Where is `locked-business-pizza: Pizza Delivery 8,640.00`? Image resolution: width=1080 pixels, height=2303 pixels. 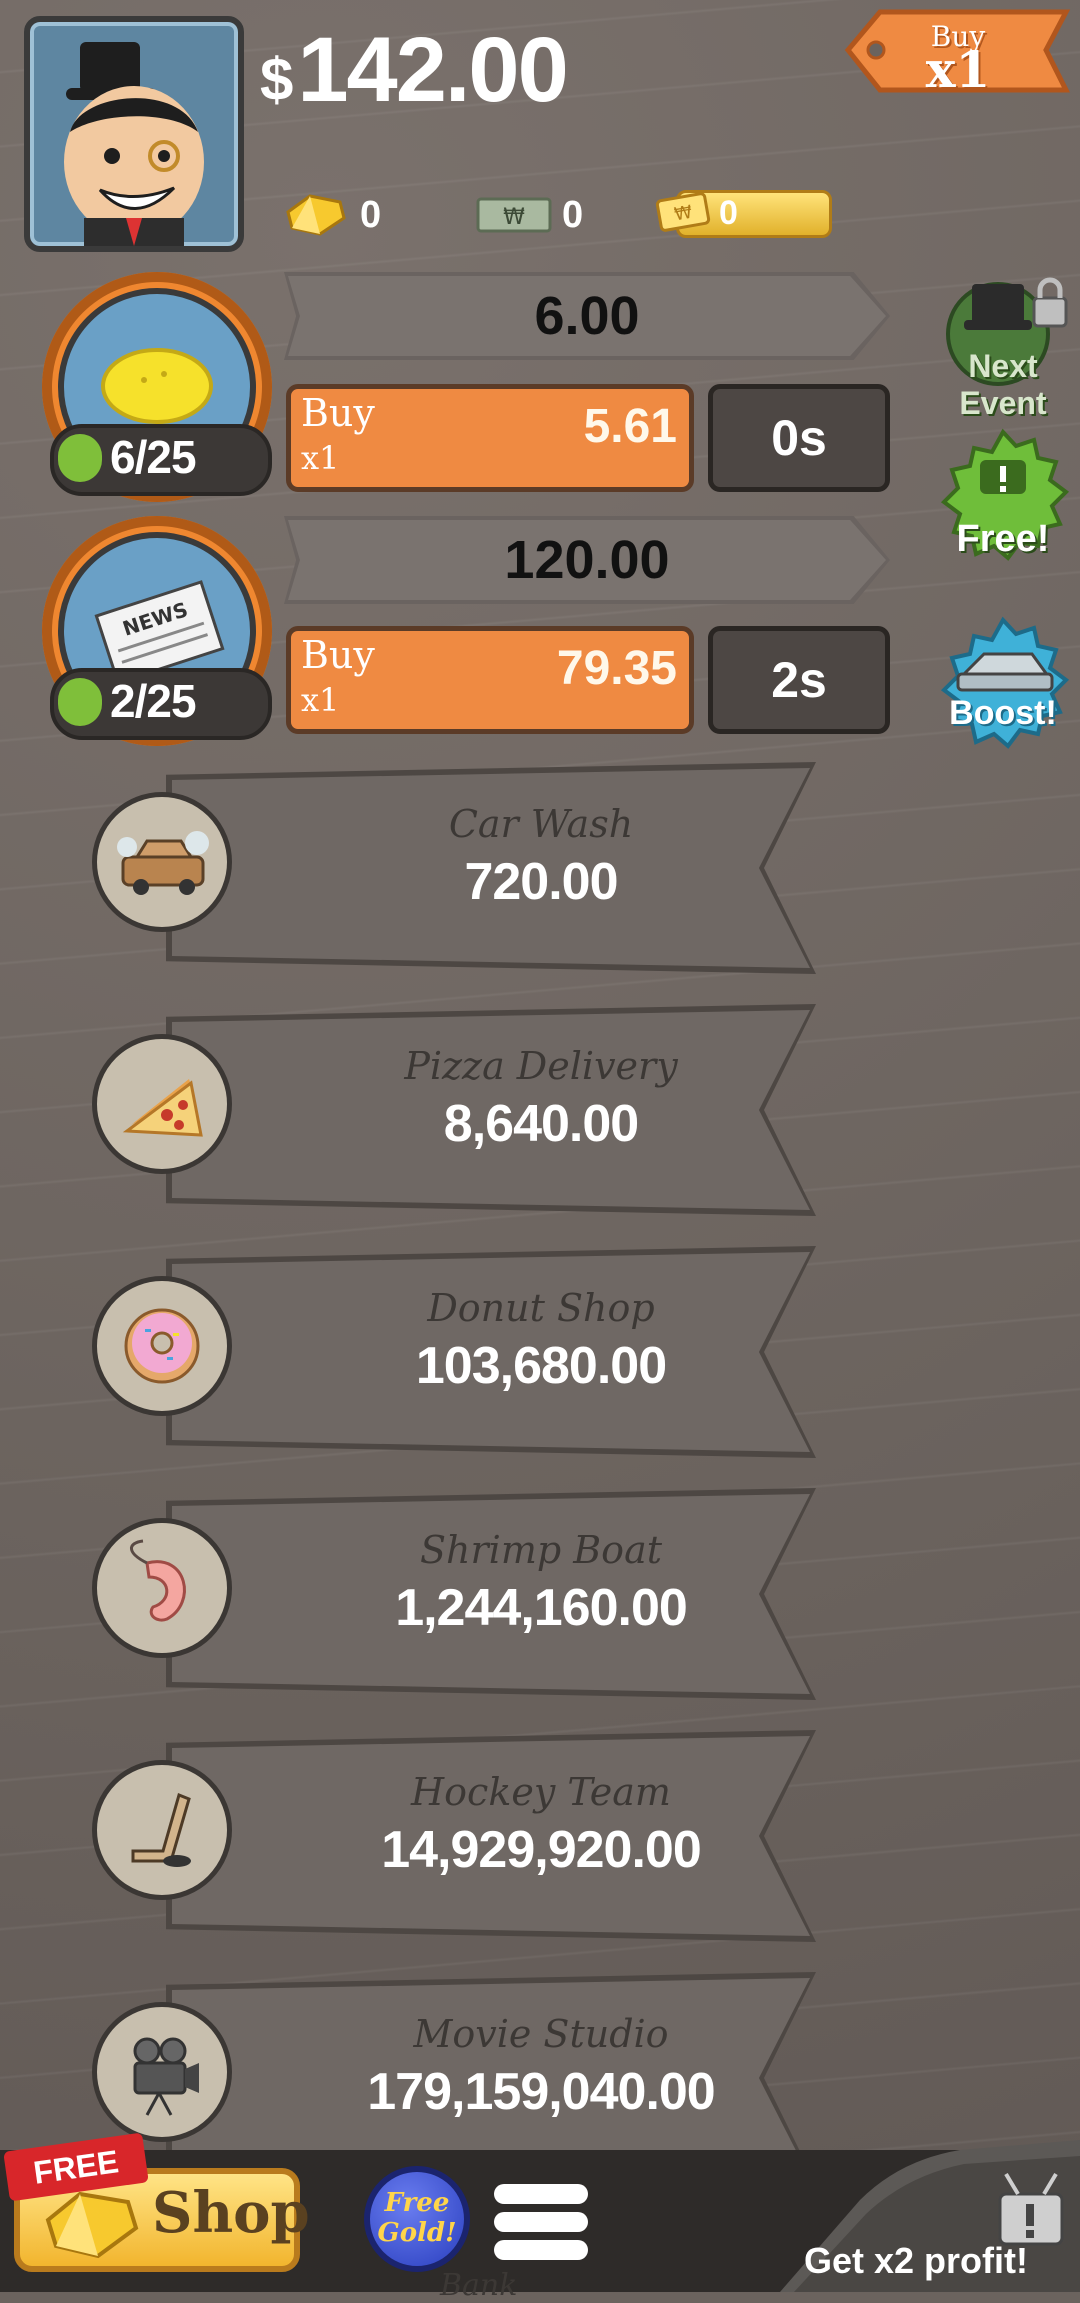
locked-business-pizza: Pizza Delivery 8,640.00 is located at coordinates (451, 1110).